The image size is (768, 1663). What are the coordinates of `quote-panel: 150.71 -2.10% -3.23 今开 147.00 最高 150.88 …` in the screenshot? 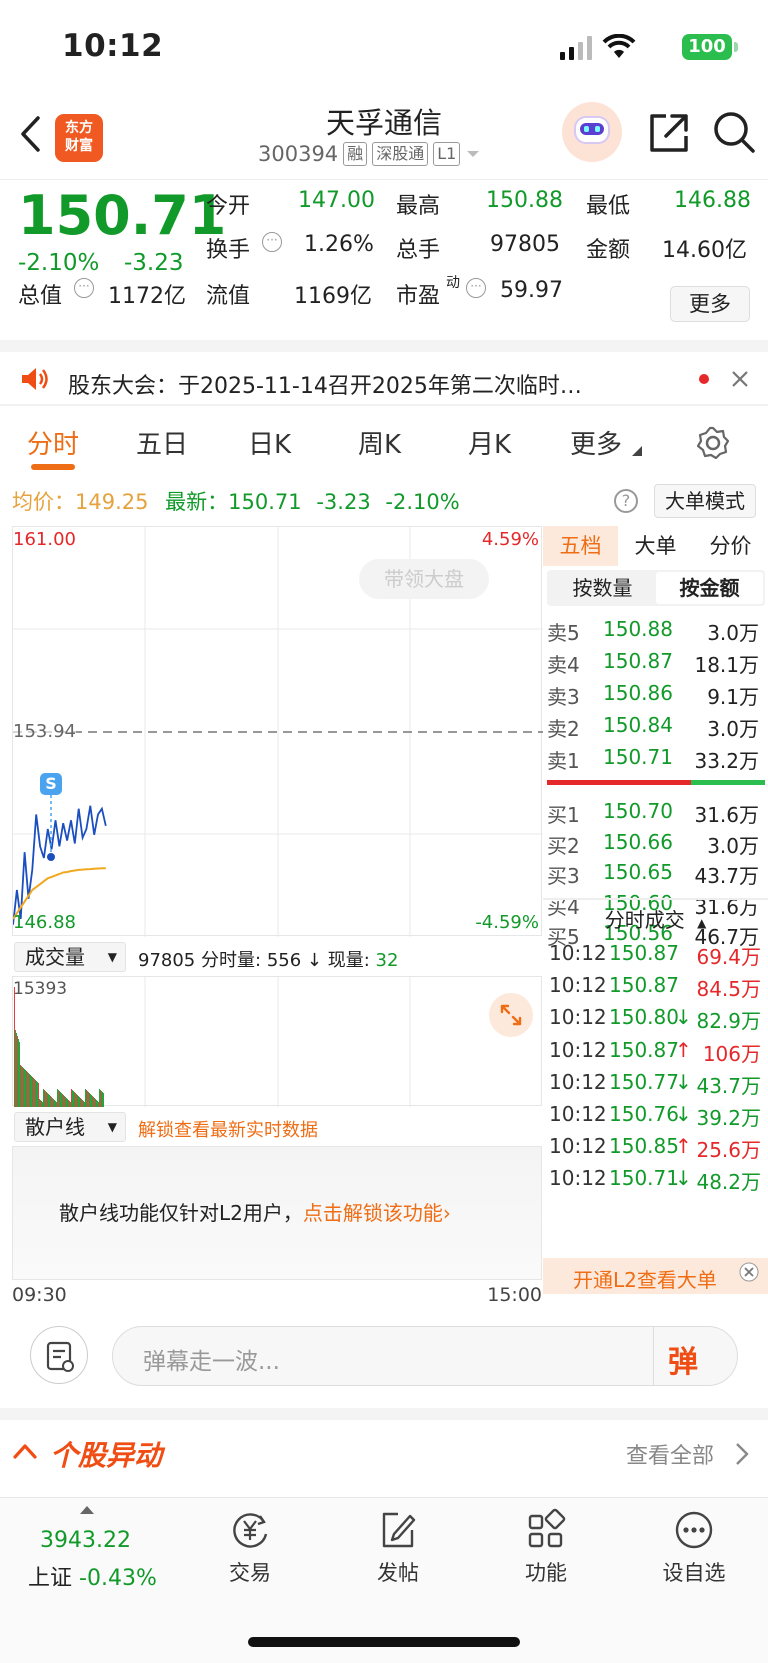 It's located at (384, 259).